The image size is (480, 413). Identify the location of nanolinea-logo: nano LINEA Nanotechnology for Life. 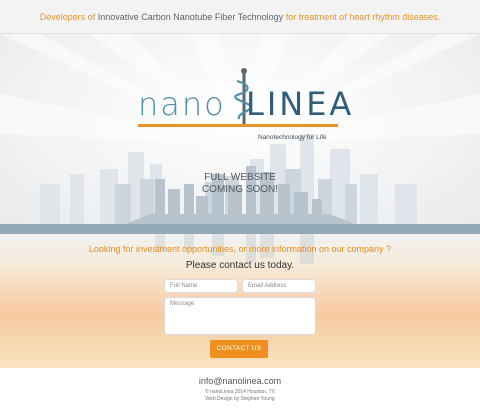
(244, 109).